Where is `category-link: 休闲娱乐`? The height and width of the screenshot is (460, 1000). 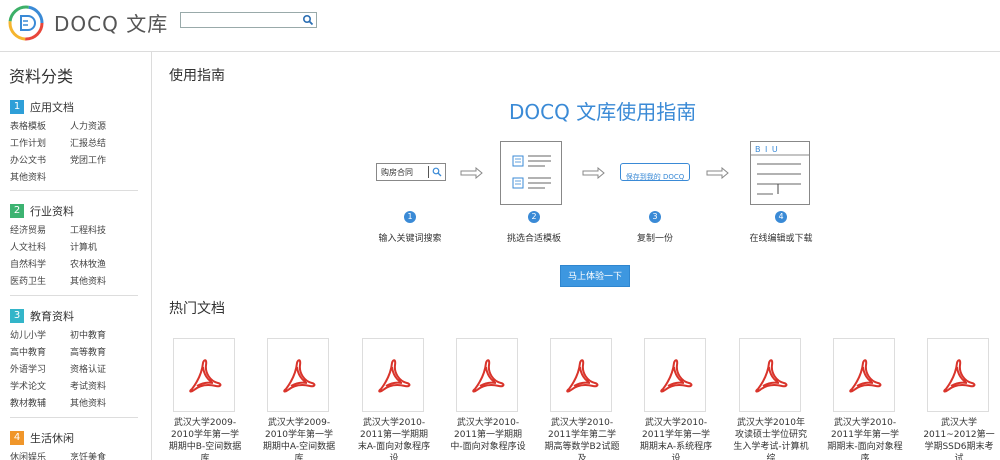
category-link: 休闲娱乐 is located at coordinates (40, 456).